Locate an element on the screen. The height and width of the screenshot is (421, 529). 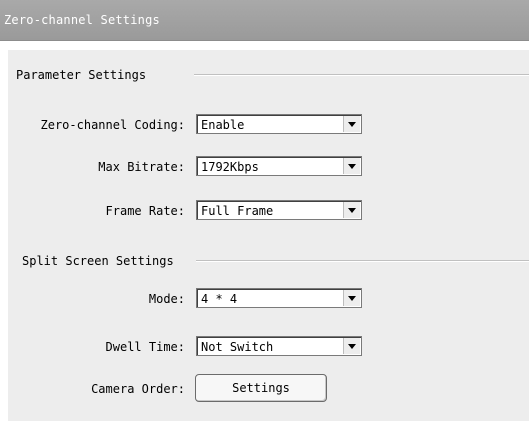
window-title: Zero-channel Settings is located at coordinates (82, 20).